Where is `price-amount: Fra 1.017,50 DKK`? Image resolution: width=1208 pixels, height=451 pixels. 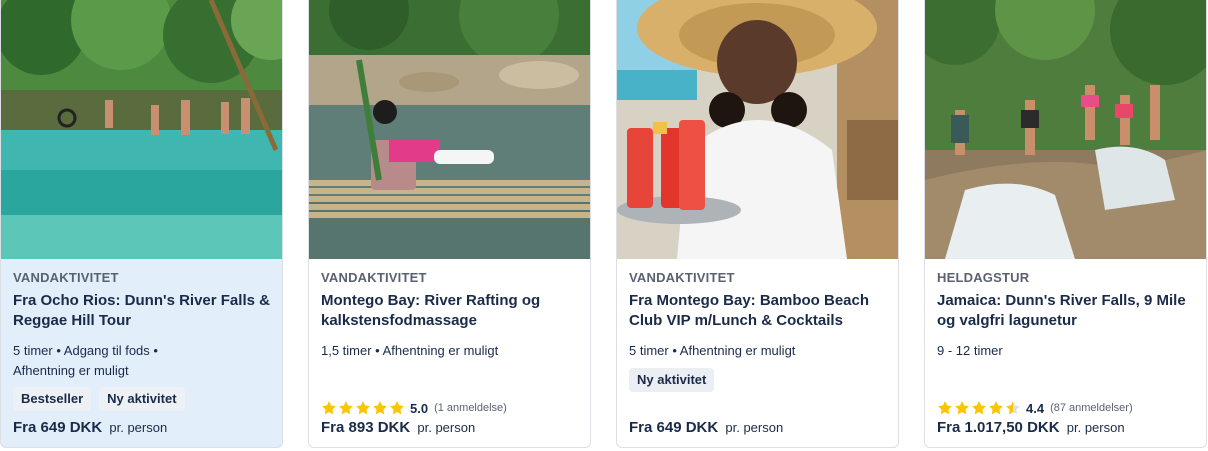 price-amount: Fra 1.017,50 DKK is located at coordinates (998, 427).